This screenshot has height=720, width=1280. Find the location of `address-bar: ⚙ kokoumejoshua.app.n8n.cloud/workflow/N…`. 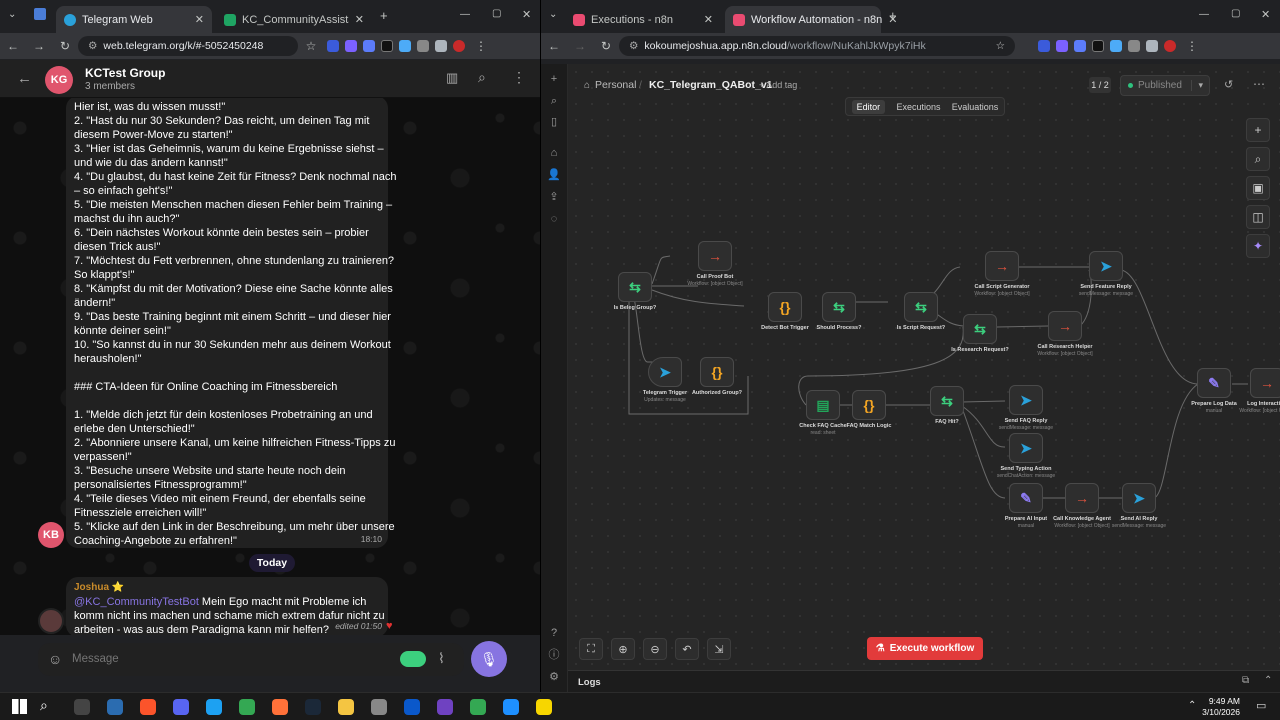

address-bar: ⚙ kokoumejoshua.app.n8n.cloud/workflow/N… is located at coordinates (817, 46).